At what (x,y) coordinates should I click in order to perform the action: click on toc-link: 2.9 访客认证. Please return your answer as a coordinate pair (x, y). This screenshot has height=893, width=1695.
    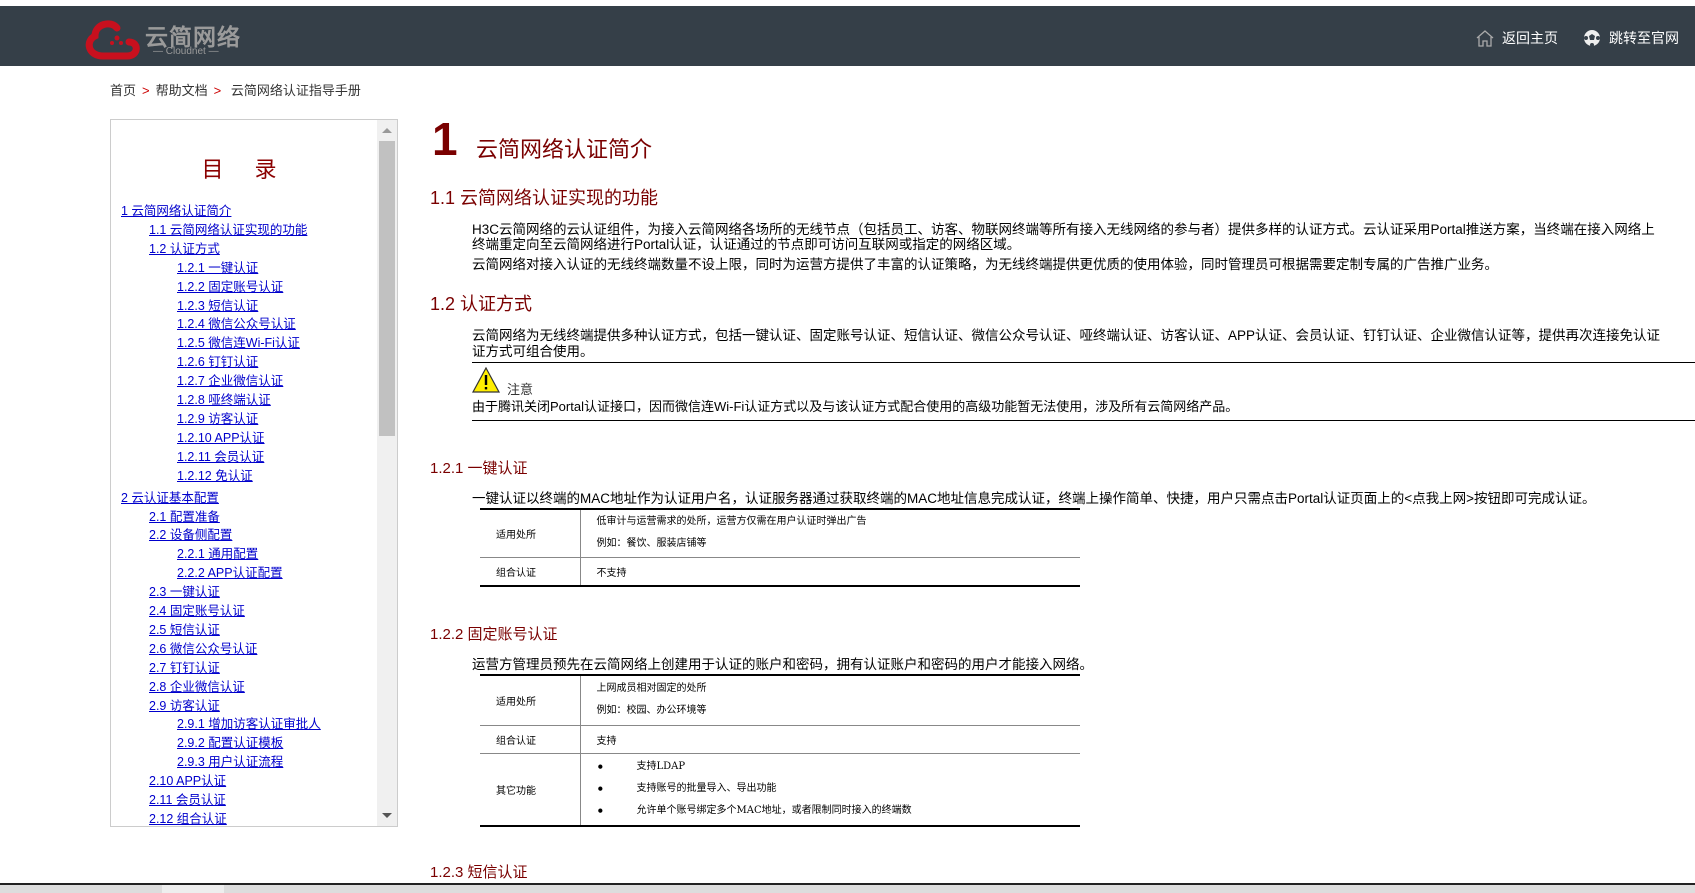
    Looking at the image, I should click on (221, 706).